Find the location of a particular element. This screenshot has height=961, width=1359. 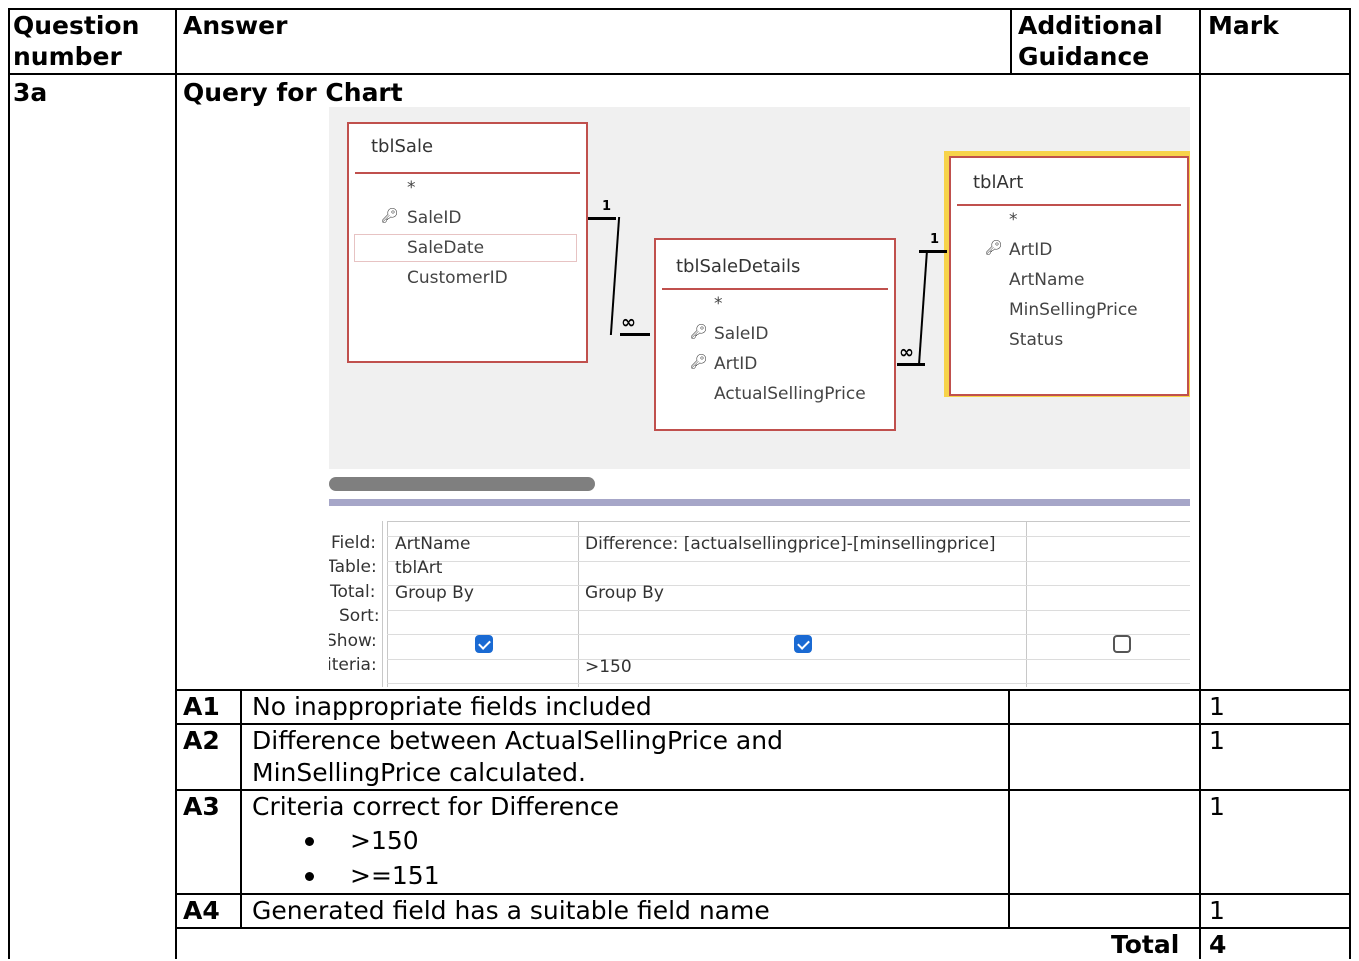

grid-label-column-border is located at coordinates (382, 604).